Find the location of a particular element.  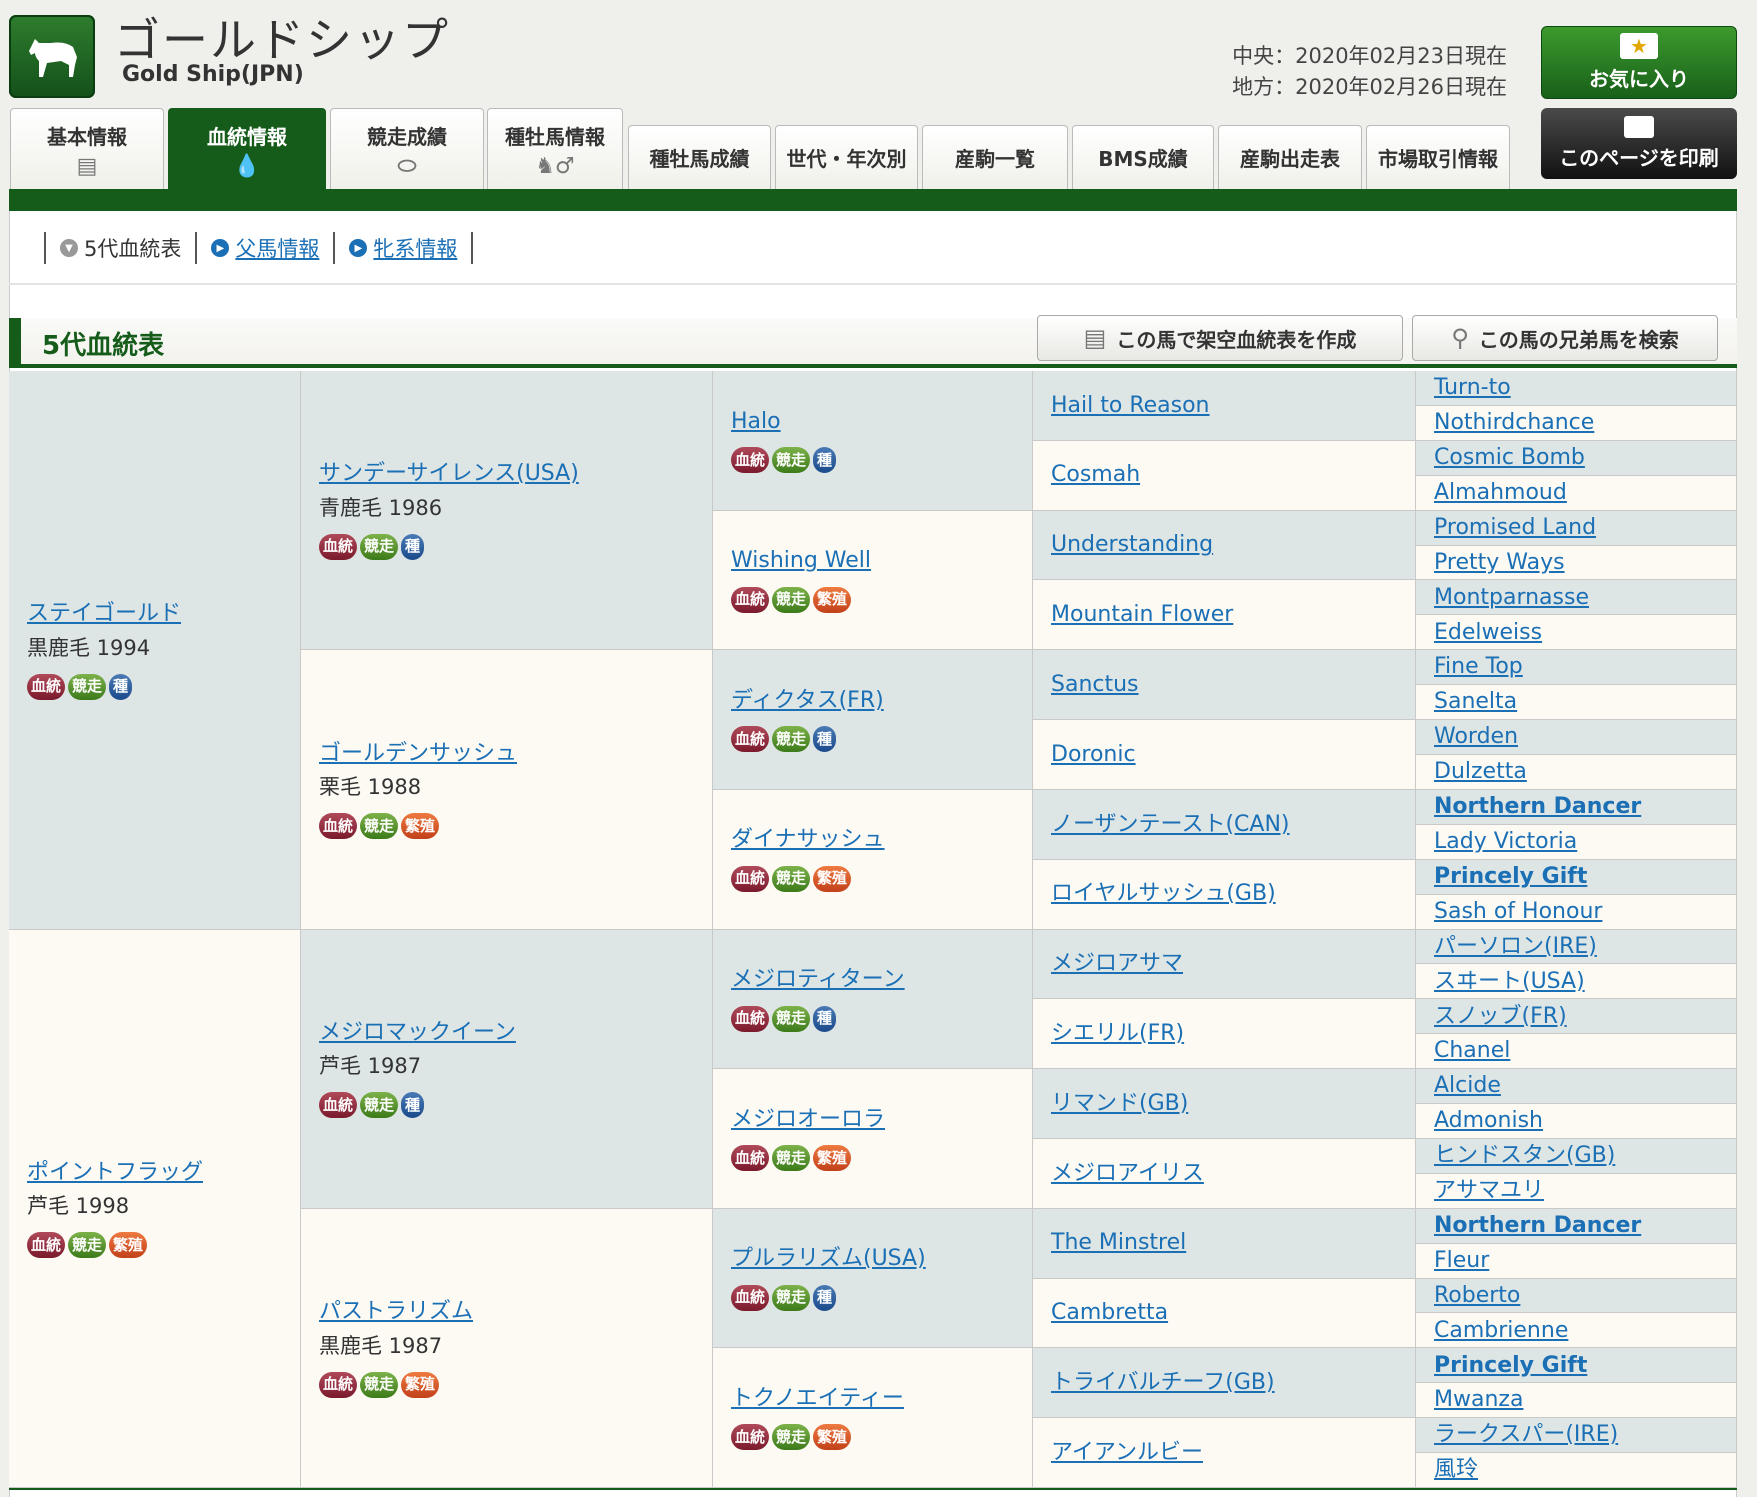

horse-name-link: メジロアイリス is located at coordinates (1127, 1173).